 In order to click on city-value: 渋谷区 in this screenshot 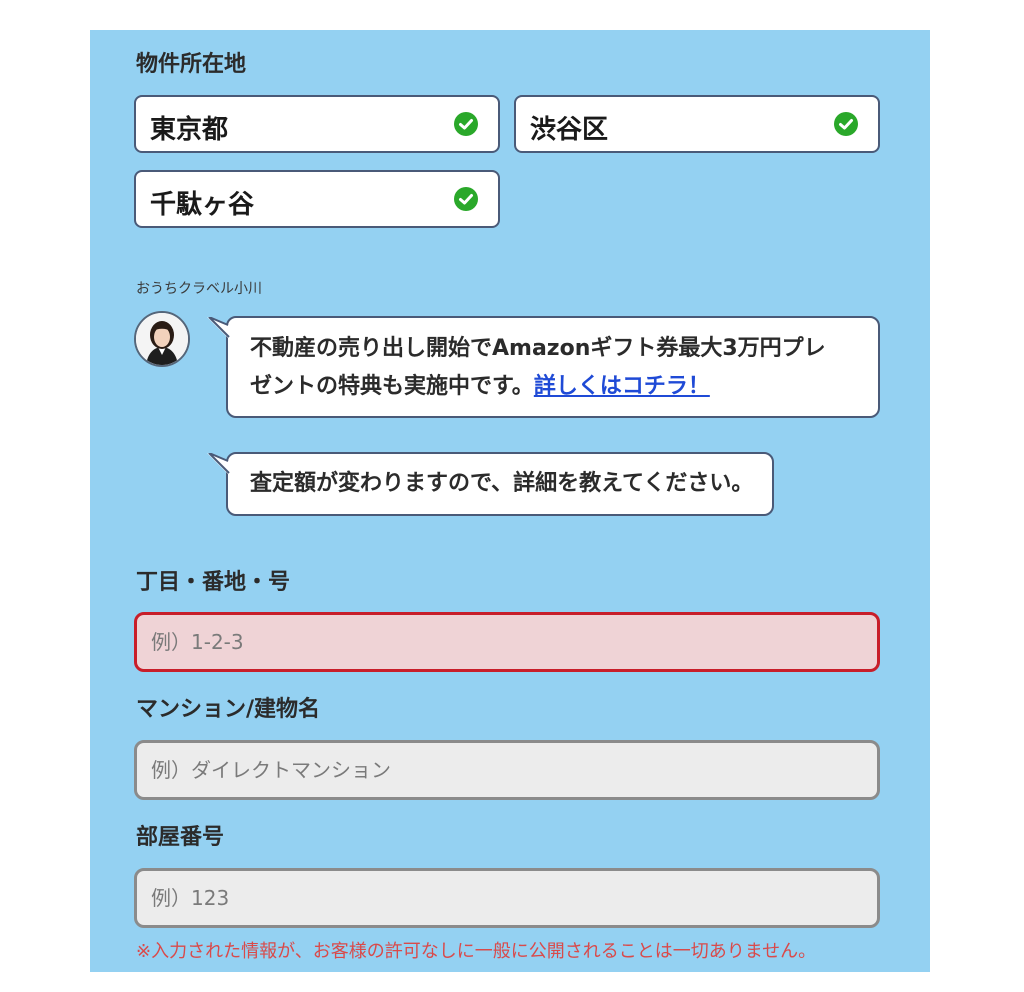, I will do `click(569, 130)`.